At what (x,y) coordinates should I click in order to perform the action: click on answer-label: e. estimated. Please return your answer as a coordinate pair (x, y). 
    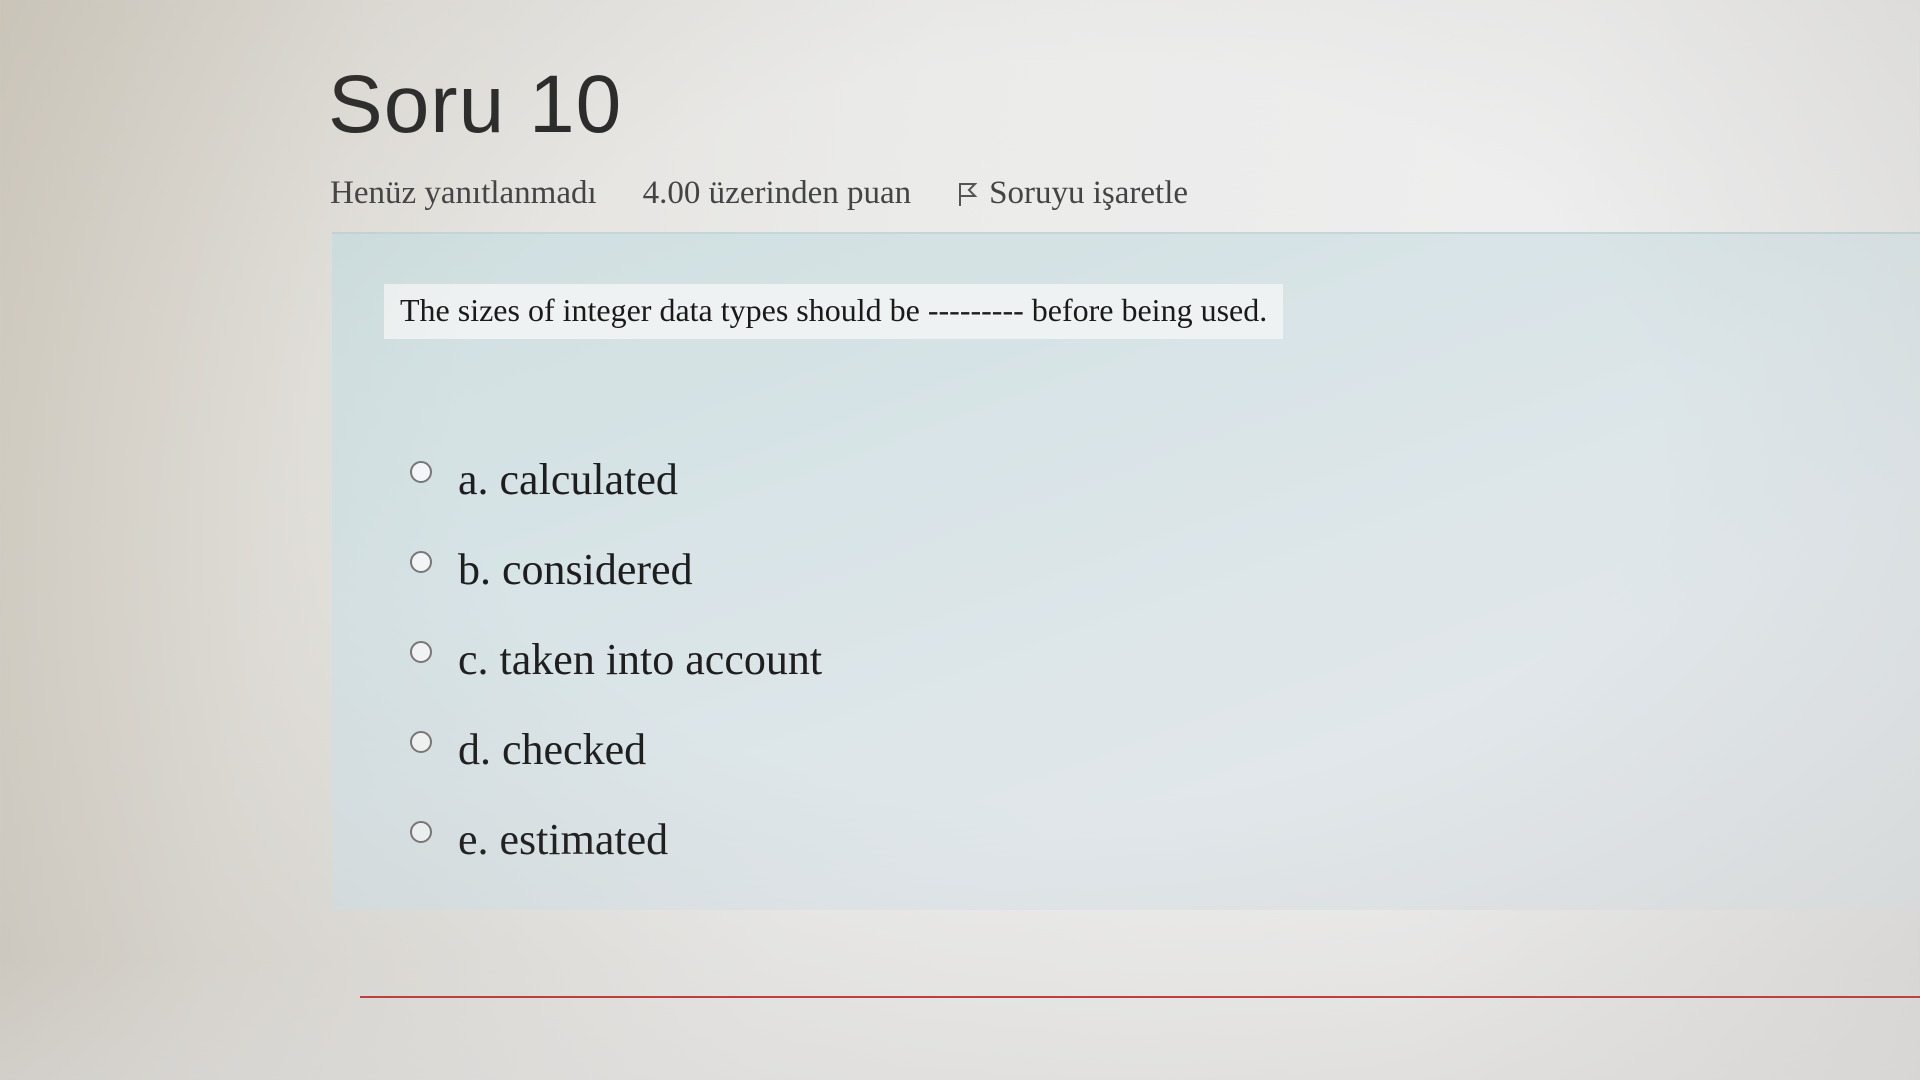
    Looking at the image, I should click on (563, 839).